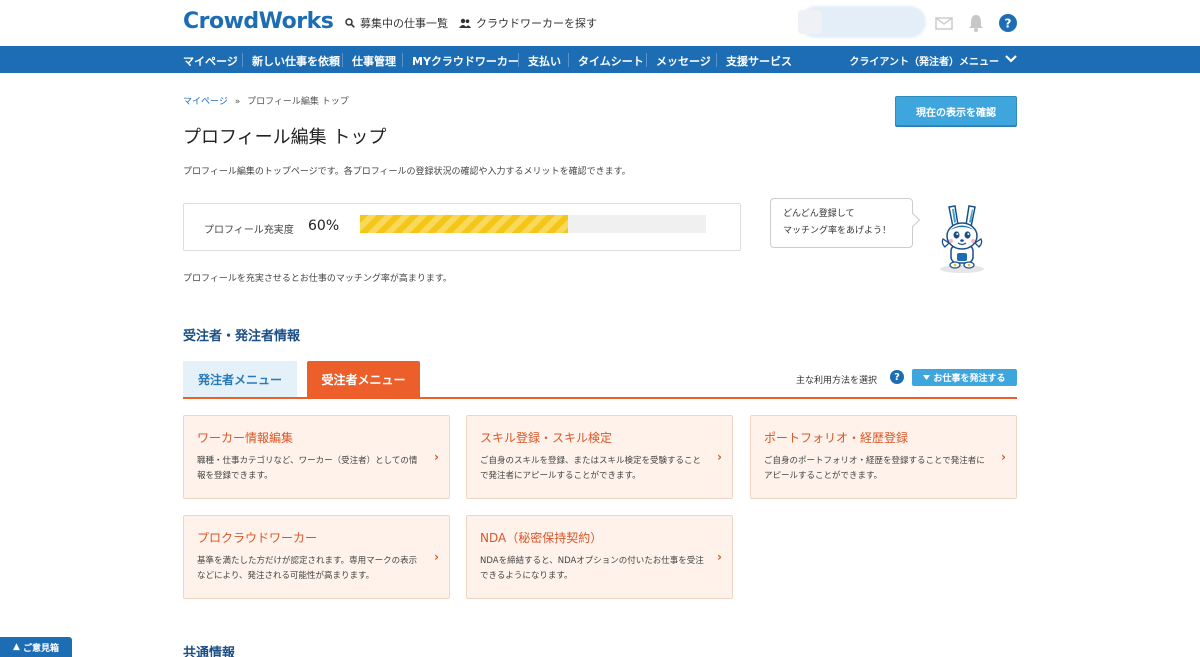  I want to click on usage-select-dropdown: お仕事を発注する, so click(964, 377).